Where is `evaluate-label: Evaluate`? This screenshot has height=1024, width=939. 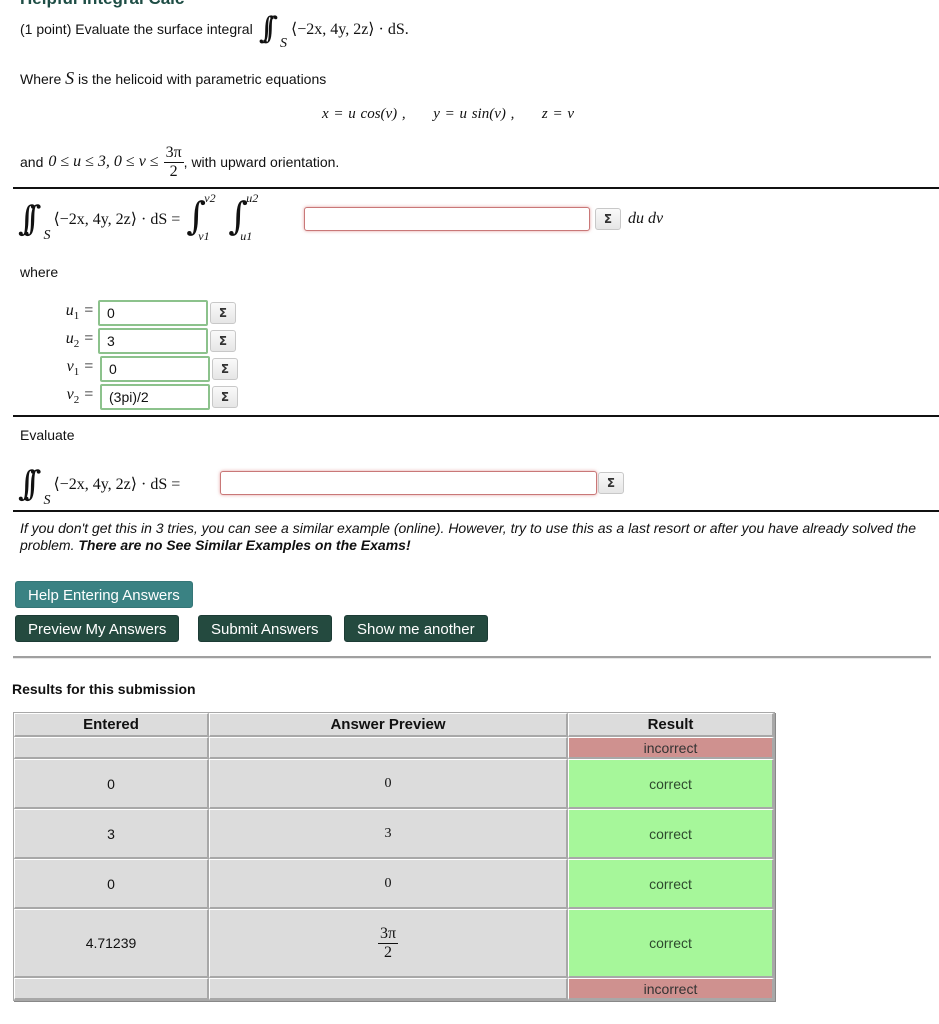
evaluate-label: Evaluate is located at coordinates (47, 435).